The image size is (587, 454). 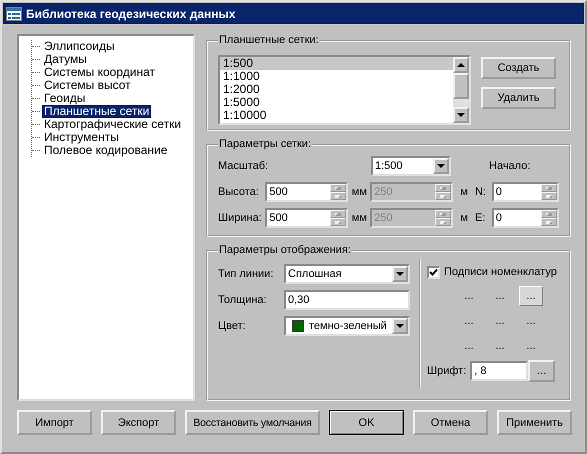 What do you see at coordinates (461, 90) in the screenshot?
I see `scrollbar` at bounding box center [461, 90].